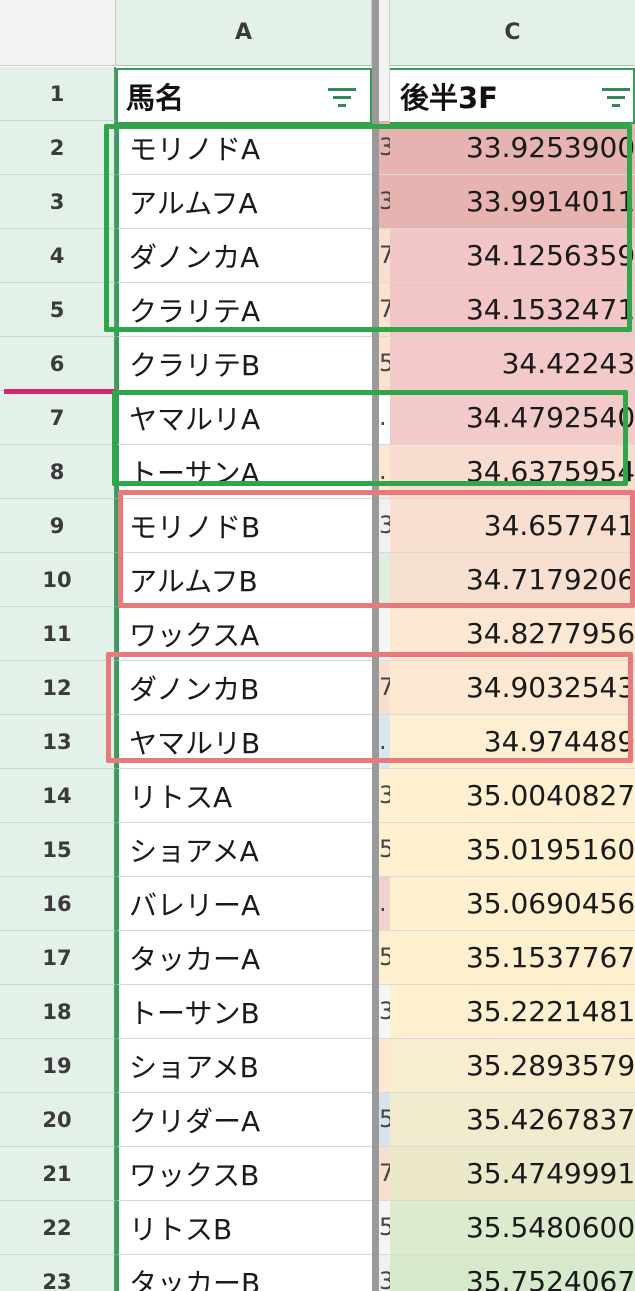  What do you see at coordinates (58, 796) in the screenshot?
I see `row-header: 14` at bounding box center [58, 796].